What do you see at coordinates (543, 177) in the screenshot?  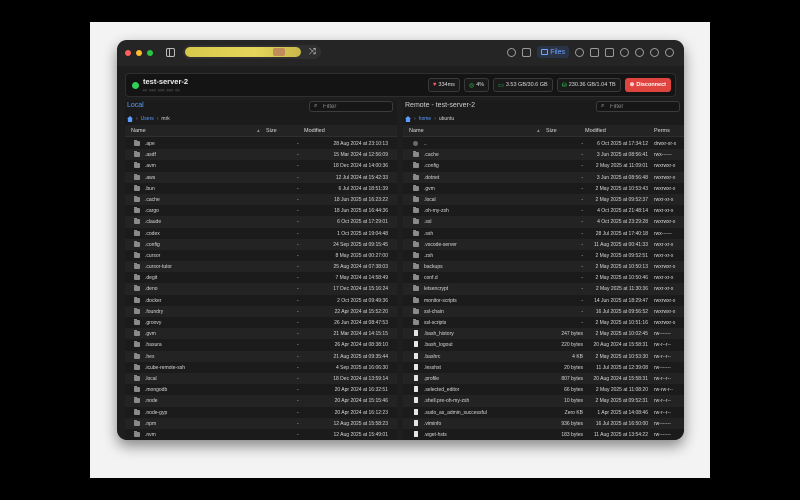 I see `table-row: .dotnet - 3 Jun 2025 at 08:56:48 rwxrwxr-x` at bounding box center [543, 177].